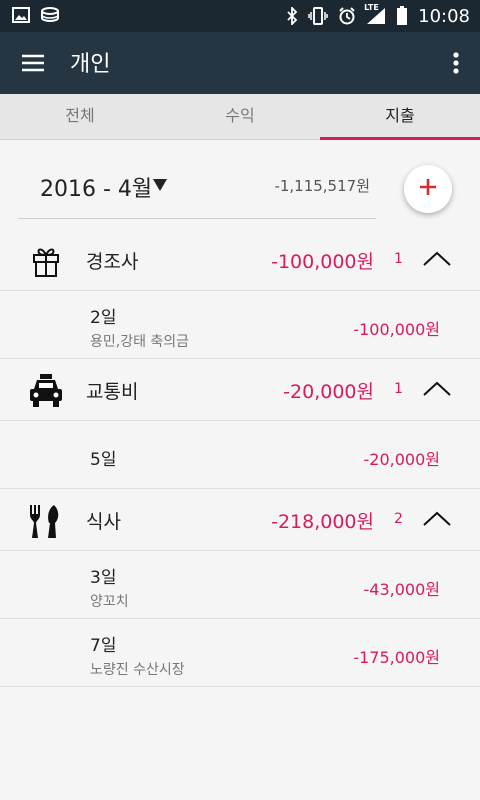 The width and height of the screenshot is (480, 800). Describe the element at coordinates (456, 63) in the screenshot. I see `more-vert-icon` at that location.